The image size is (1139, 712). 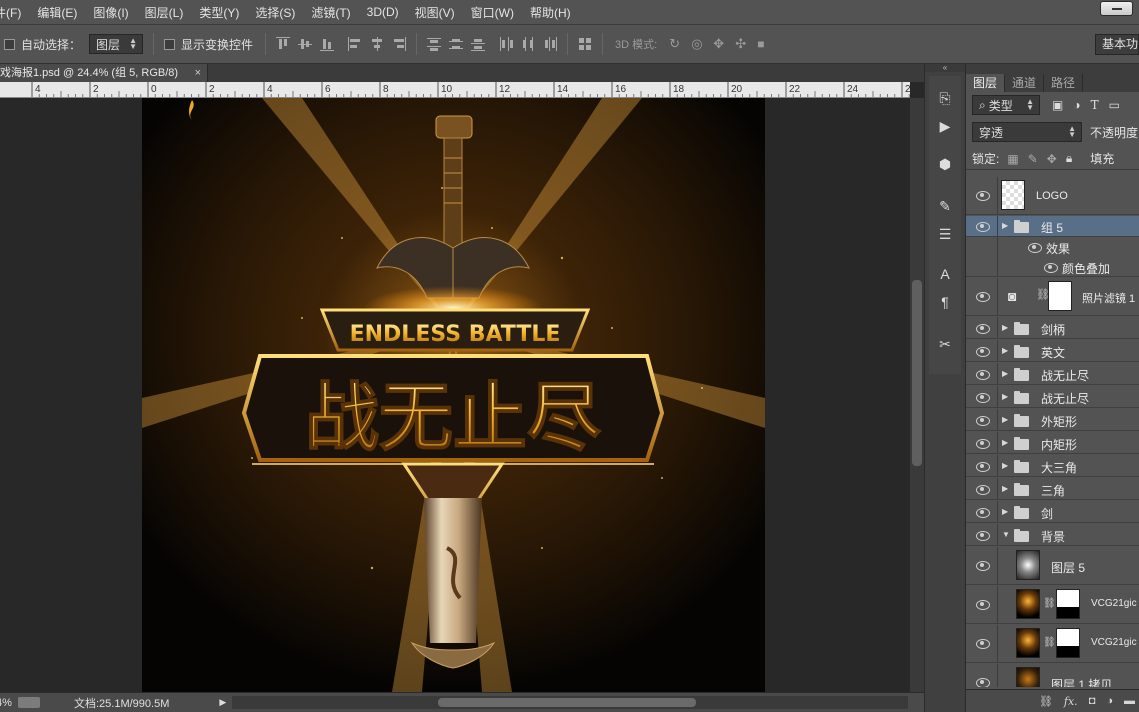 I want to click on link-layers-icon: ⛓, so click(x=1046, y=701).